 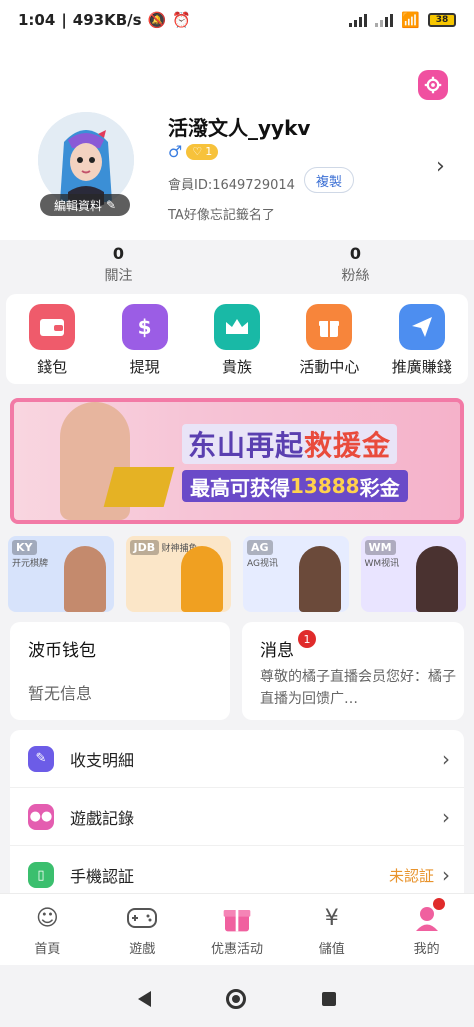 I want to click on back-icon, so click(x=144, y=998).